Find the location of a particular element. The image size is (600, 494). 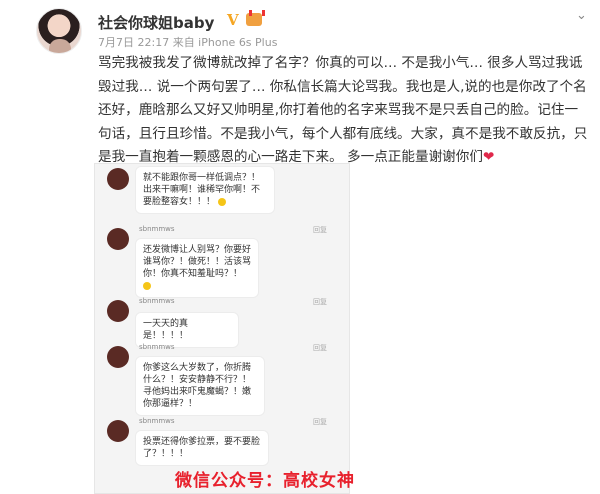

user-avatar is located at coordinates (59, 31).